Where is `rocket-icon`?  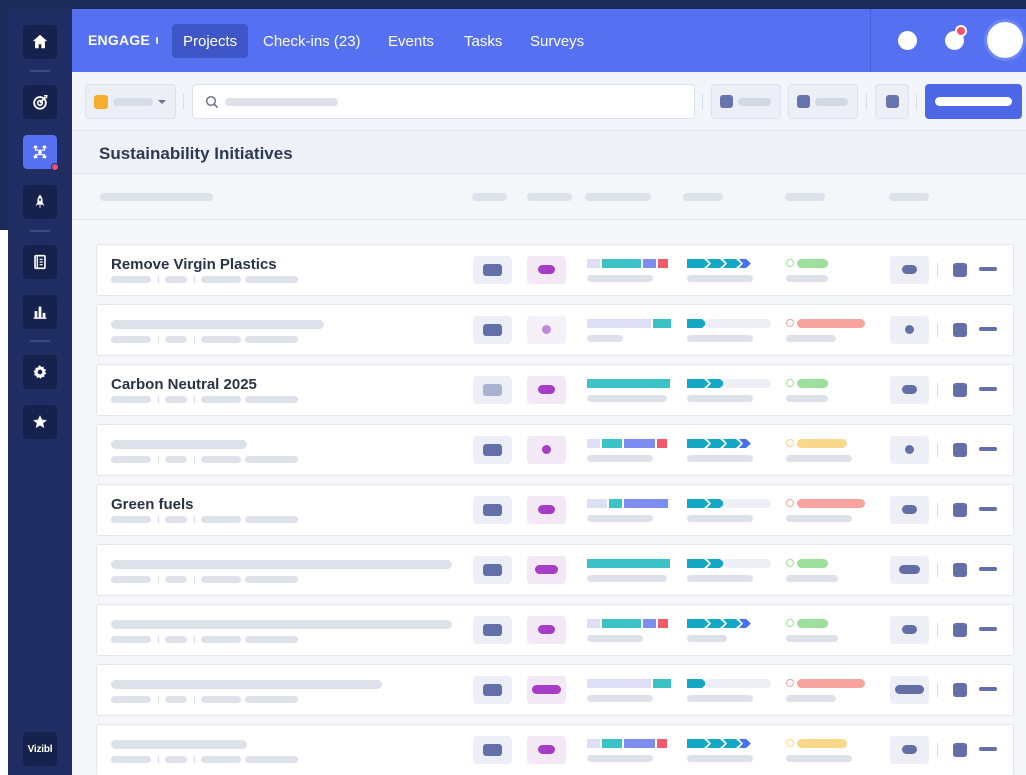
rocket-icon is located at coordinates (40, 202).